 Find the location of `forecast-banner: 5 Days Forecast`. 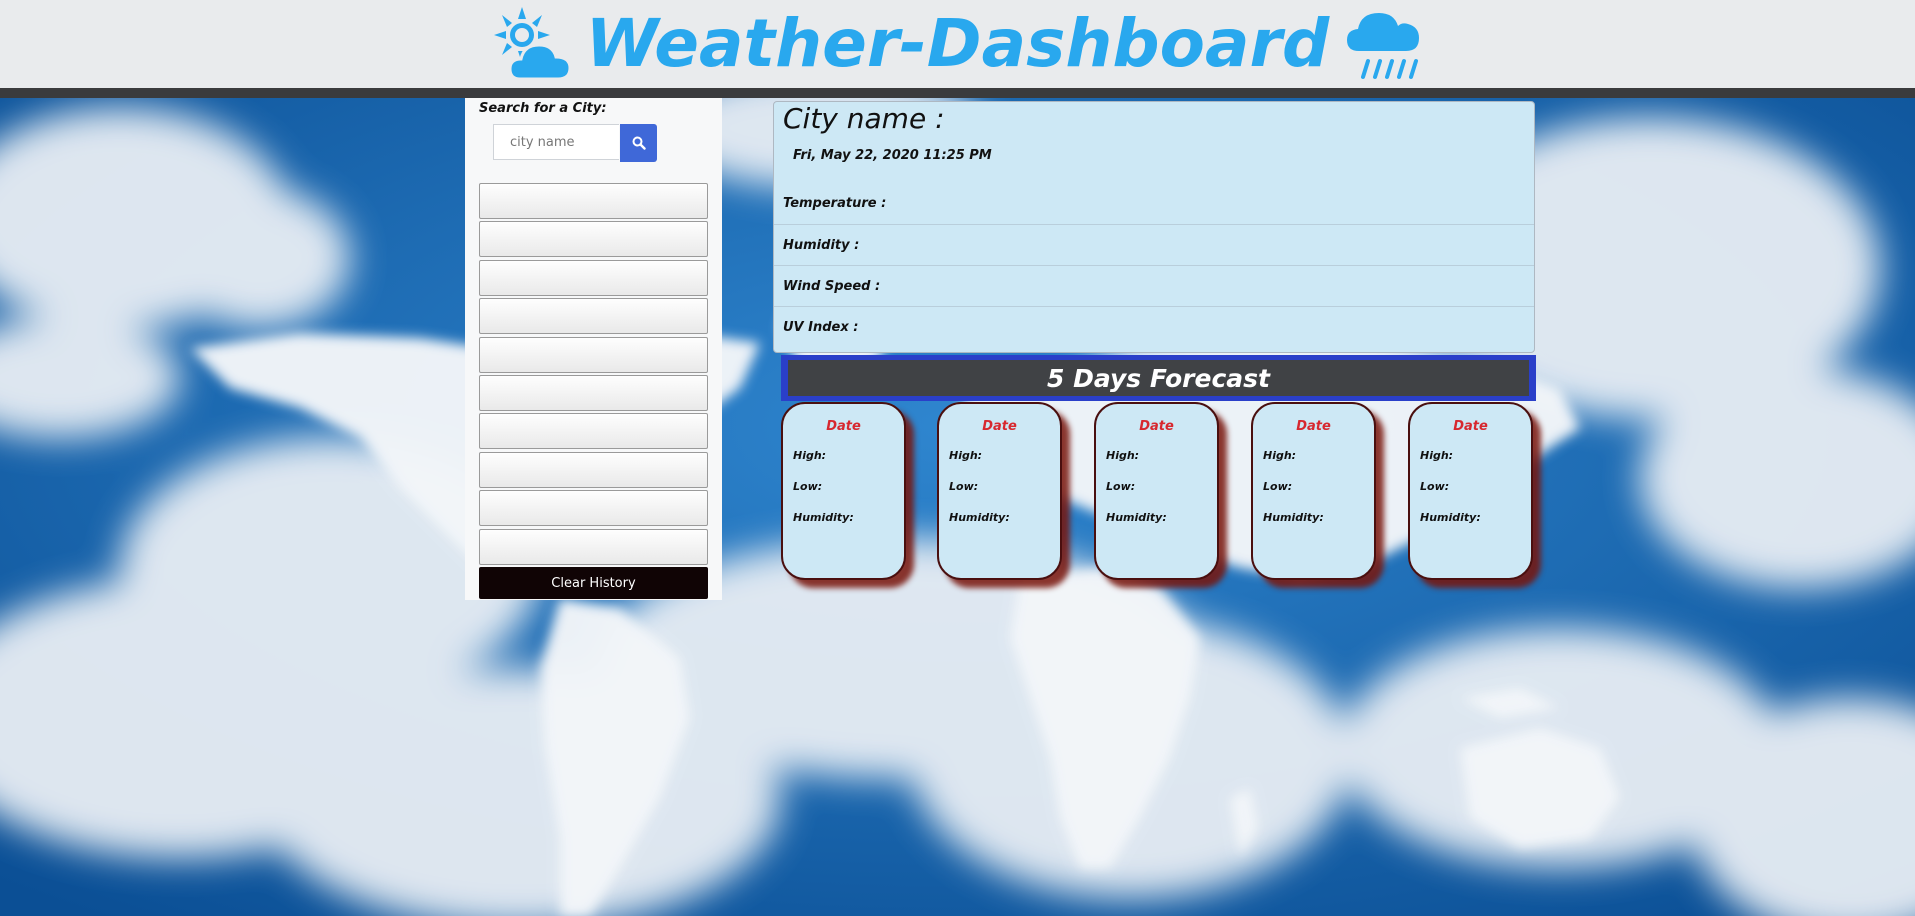

forecast-banner: 5 Days Forecast is located at coordinates (1158, 378).